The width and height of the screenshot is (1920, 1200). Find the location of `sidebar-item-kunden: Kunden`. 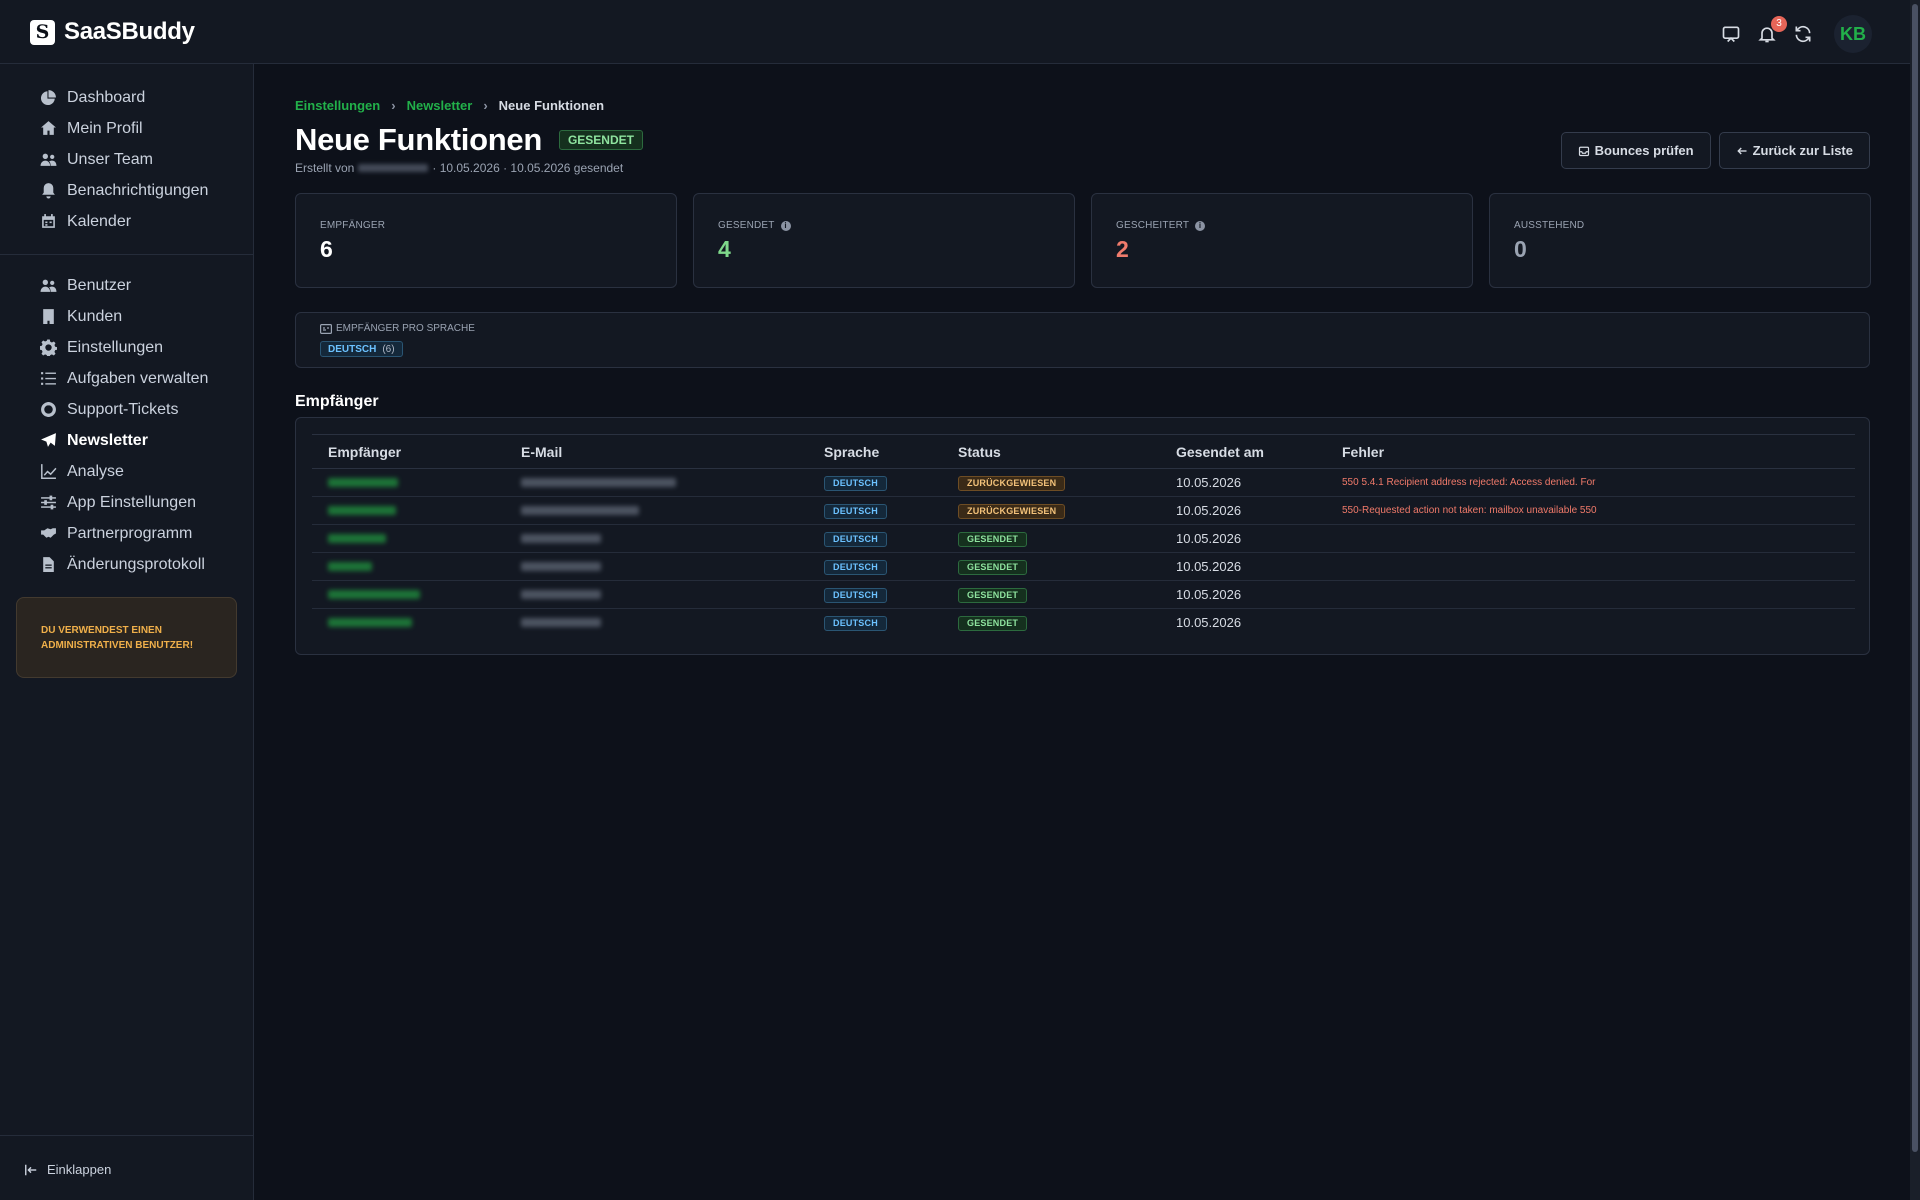

sidebar-item-kunden: Kunden is located at coordinates (126, 316).